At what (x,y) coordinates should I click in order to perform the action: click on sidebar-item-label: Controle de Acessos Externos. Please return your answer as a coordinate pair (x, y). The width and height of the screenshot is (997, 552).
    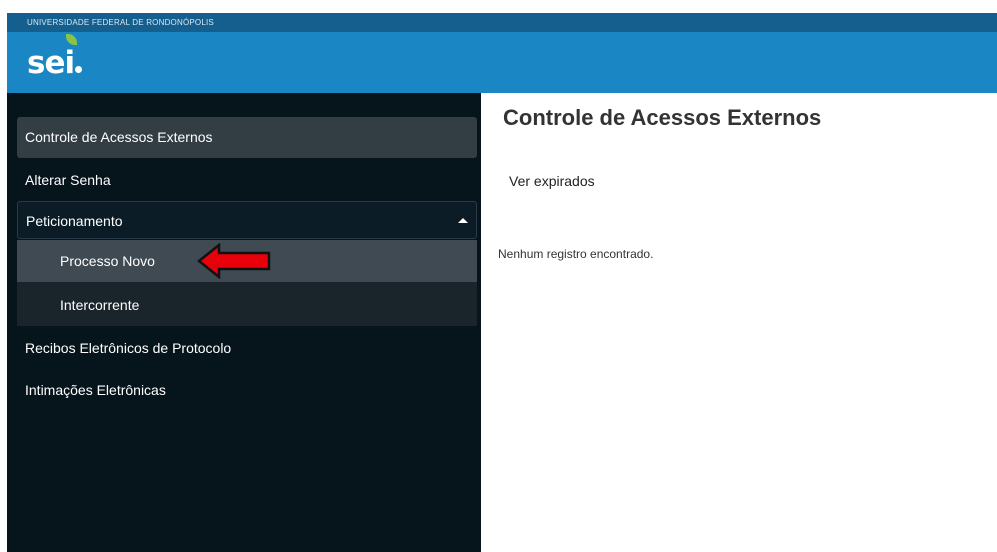
    Looking at the image, I should click on (119, 137).